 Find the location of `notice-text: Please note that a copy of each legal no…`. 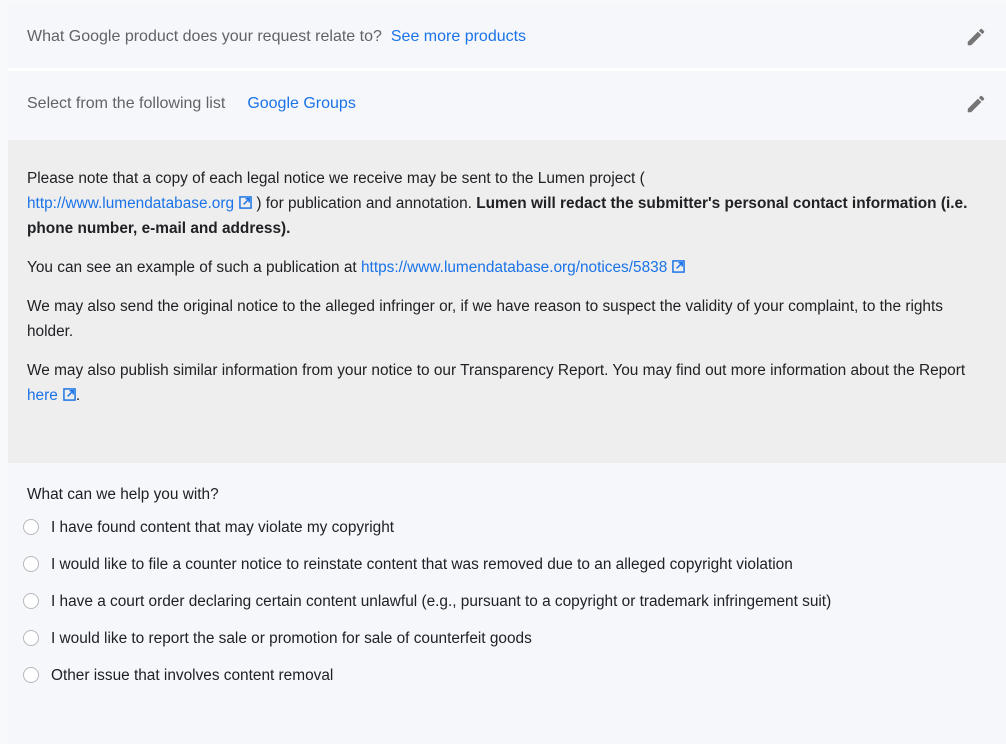

notice-text: Please note that a copy of each legal no… is located at coordinates (336, 178).